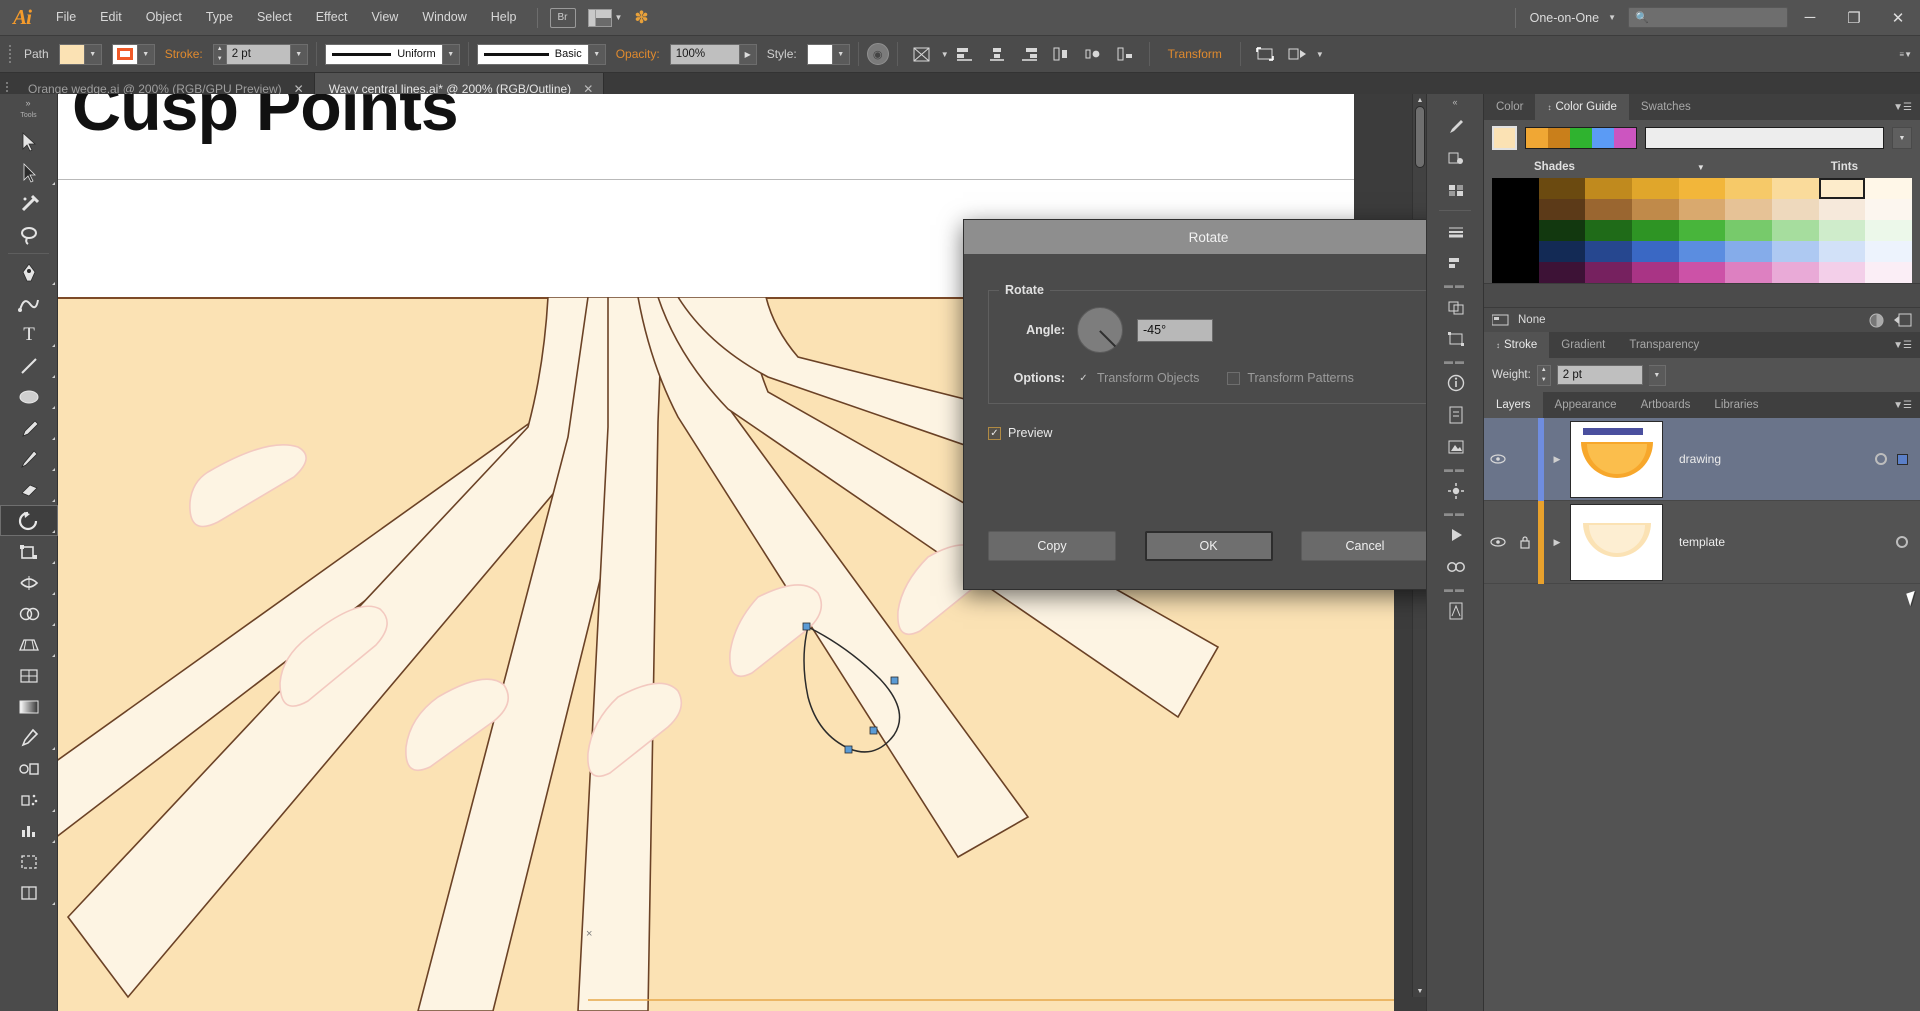 The image size is (1920, 1011). I want to click on navigator-icon, so click(1456, 611).